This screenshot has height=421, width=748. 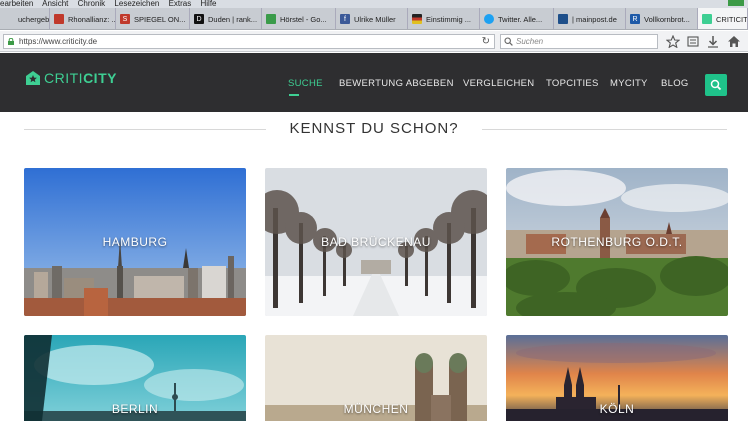 What do you see at coordinates (271, 19) in the screenshot?
I see `maps-icon` at bounding box center [271, 19].